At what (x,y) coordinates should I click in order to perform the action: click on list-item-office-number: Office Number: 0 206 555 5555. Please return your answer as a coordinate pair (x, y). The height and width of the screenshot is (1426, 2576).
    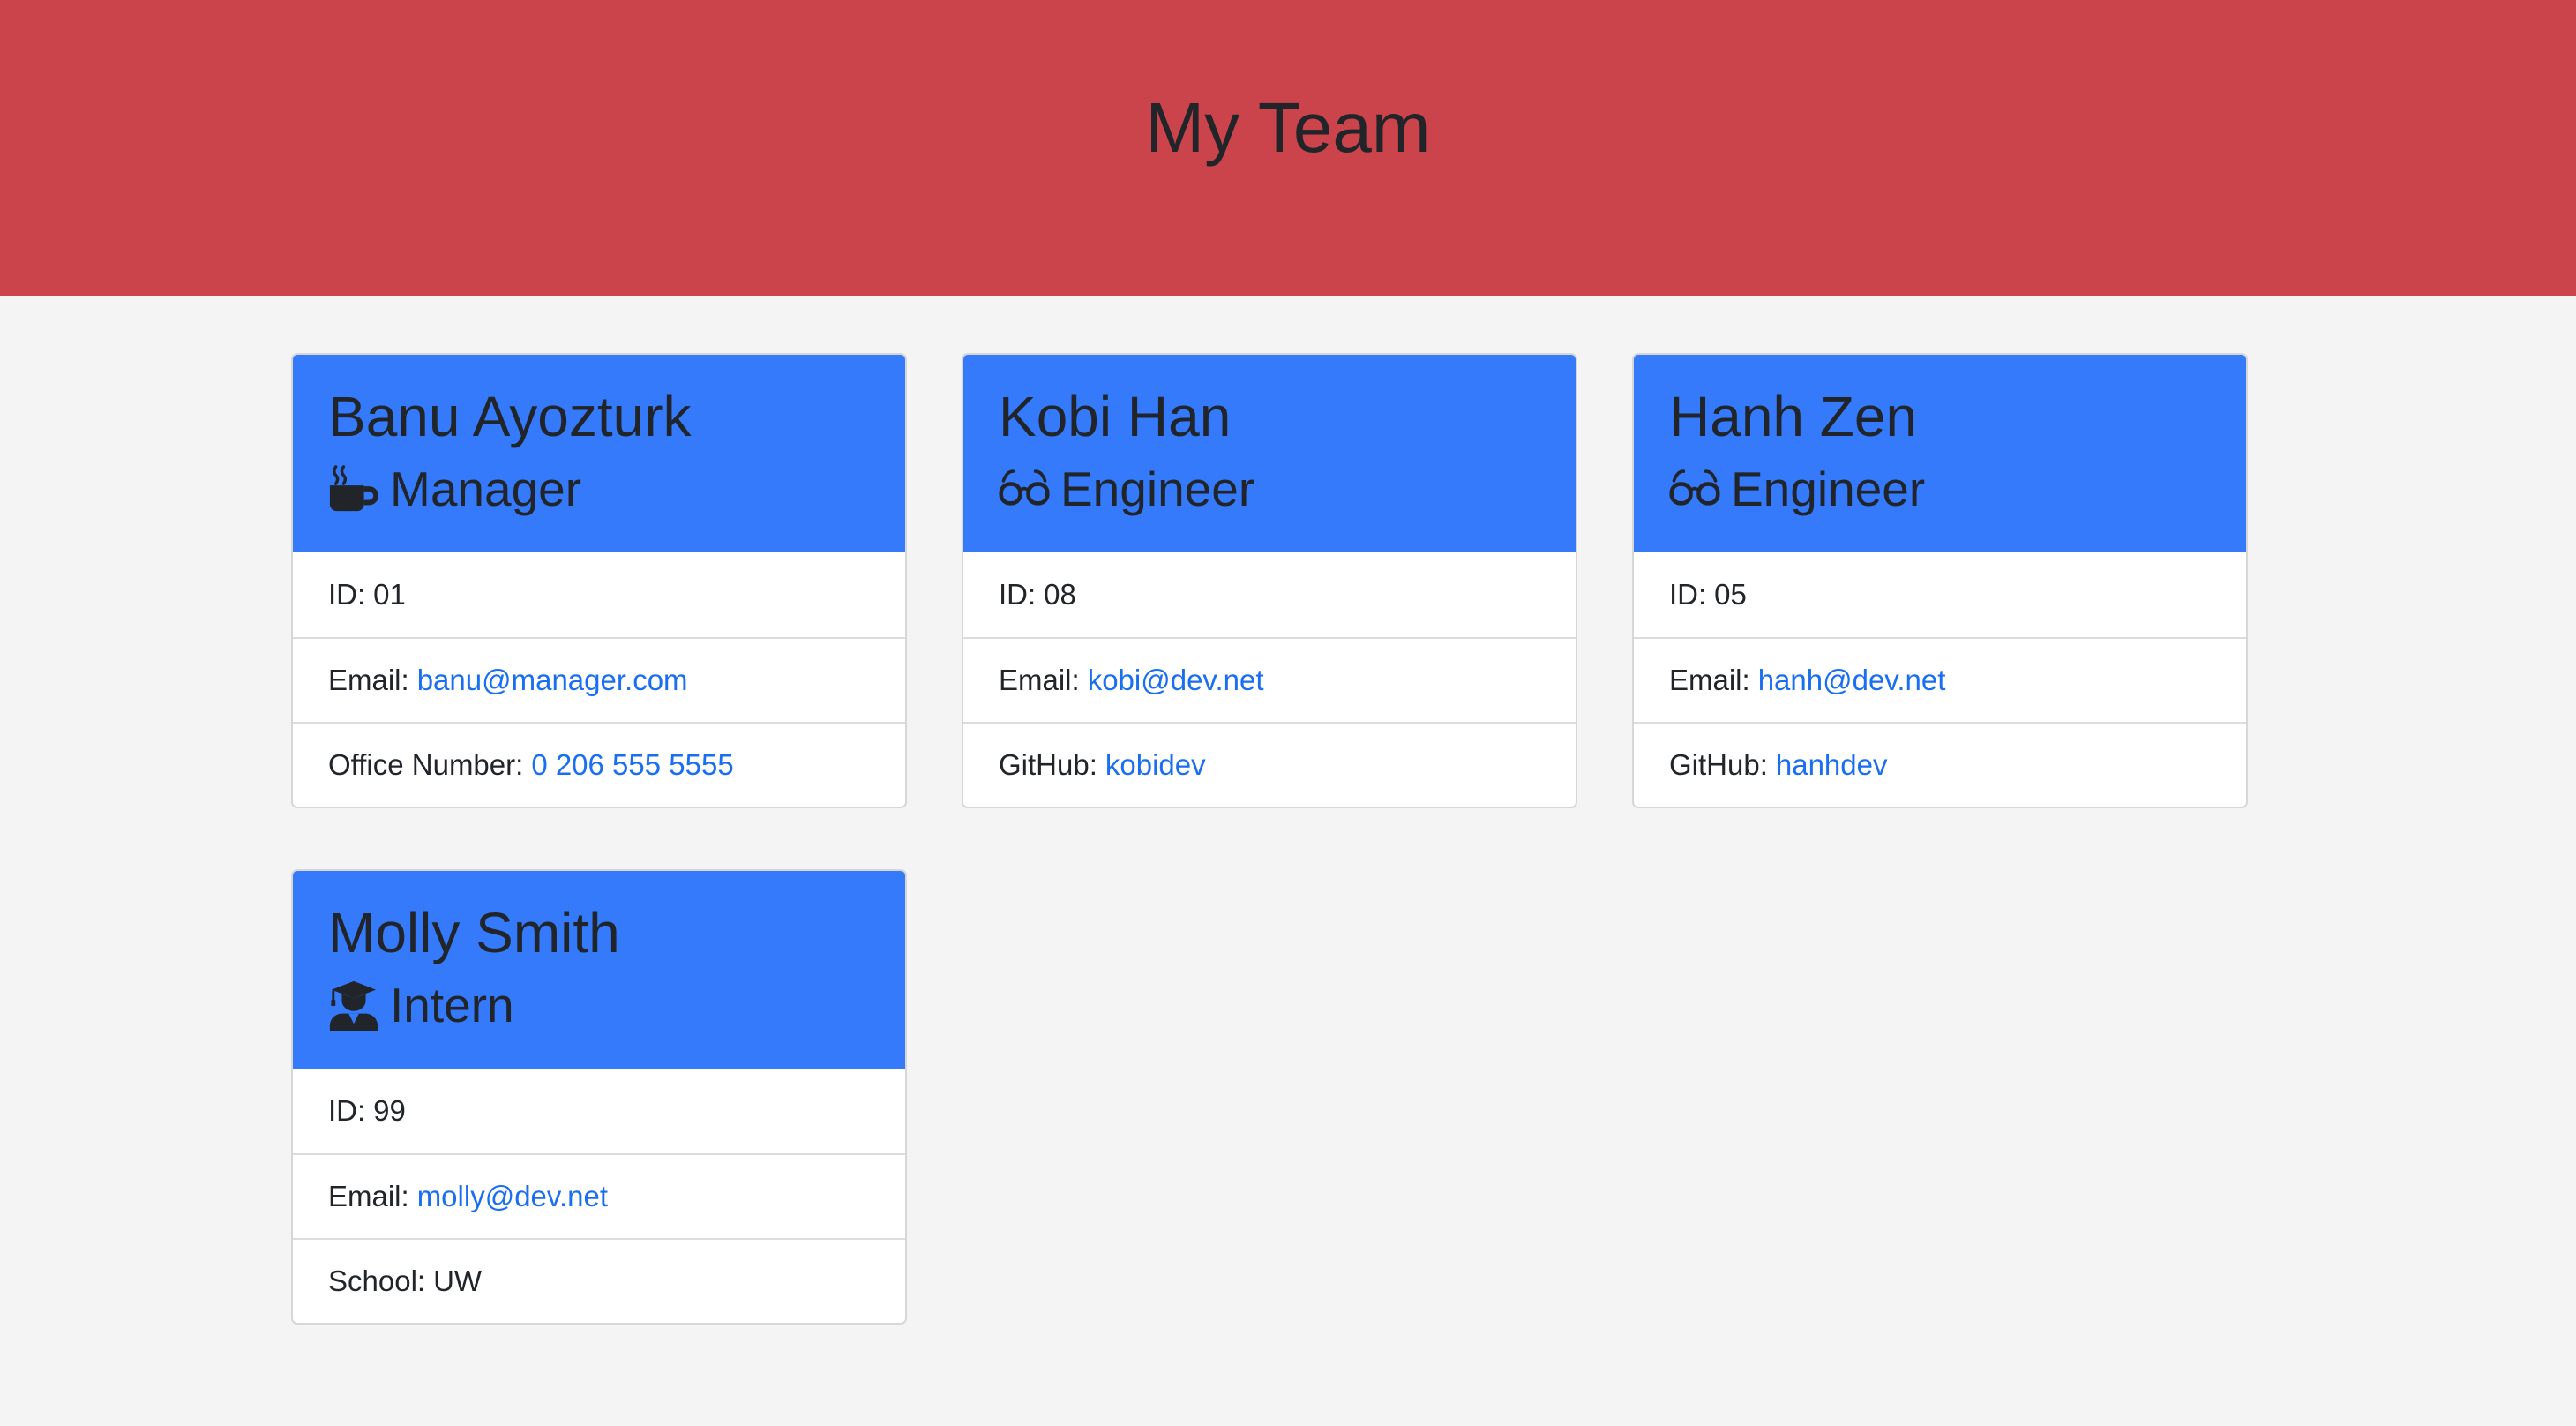
    Looking at the image, I should click on (599, 764).